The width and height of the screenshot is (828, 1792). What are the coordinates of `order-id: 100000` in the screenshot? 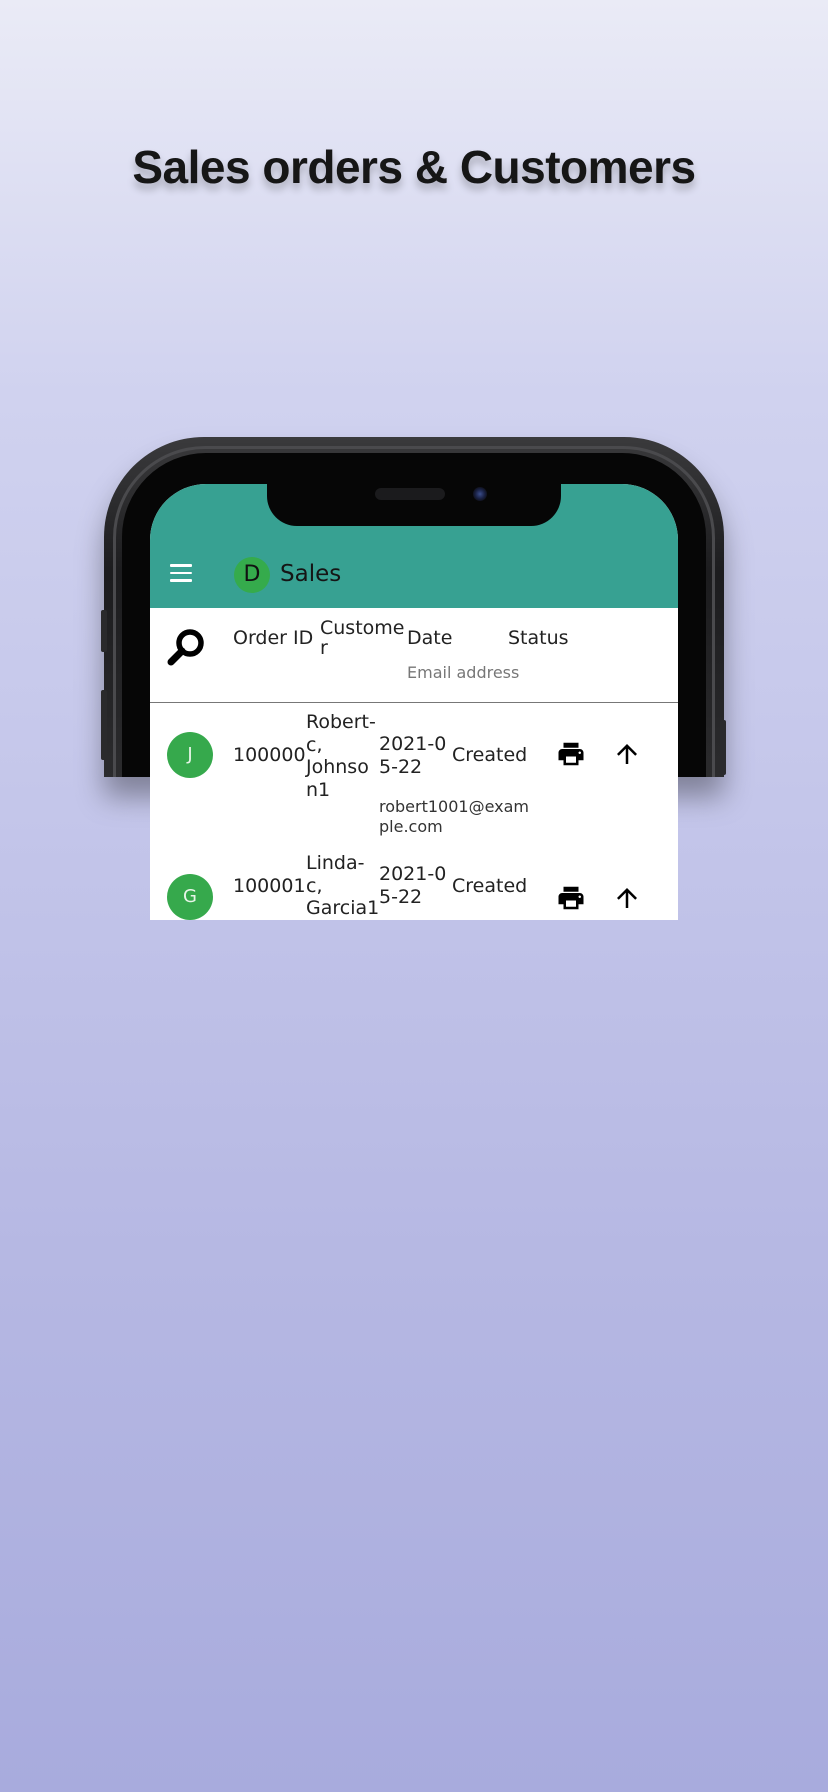 It's located at (269, 755).